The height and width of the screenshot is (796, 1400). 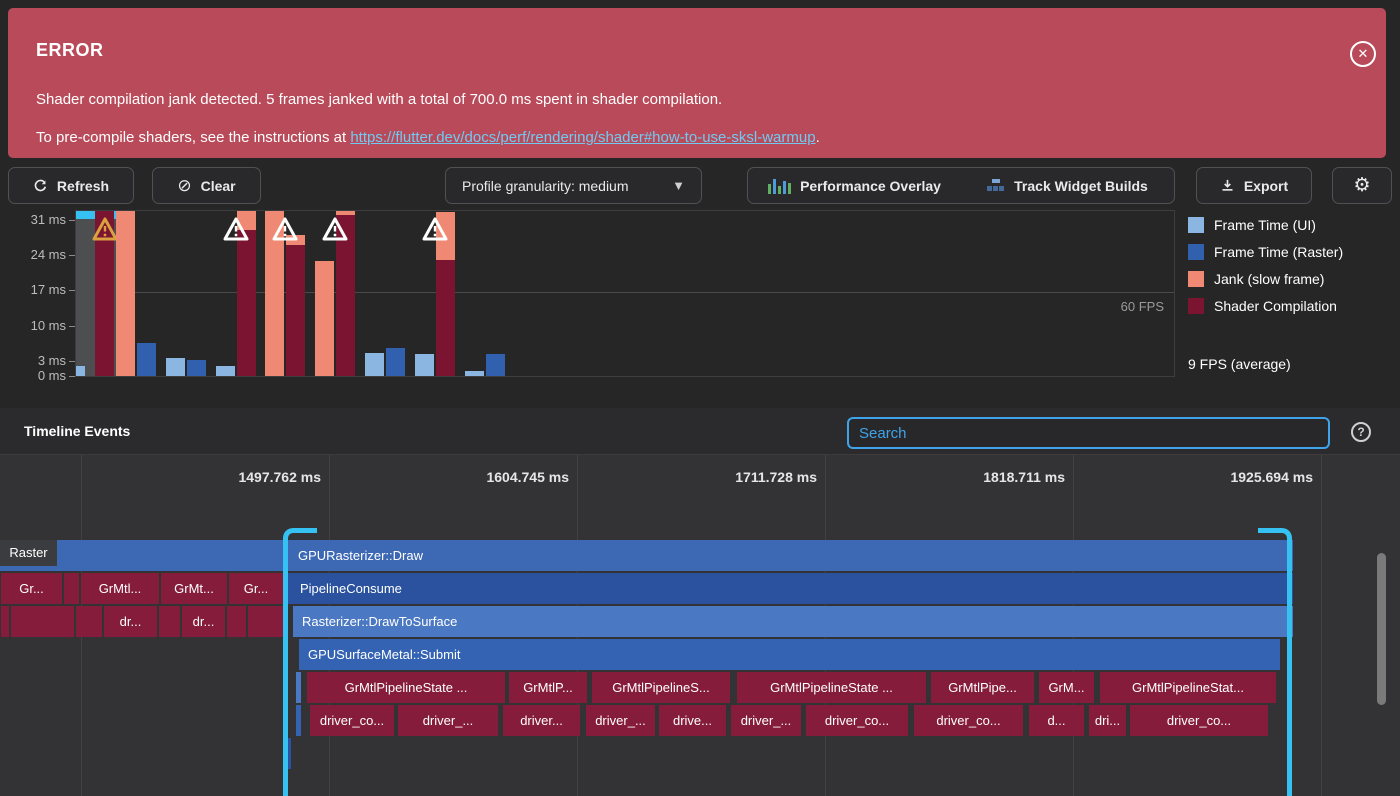 What do you see at coordinates (1363, 54) in the screenshot?
I see `close-icon: ✕` at bounding box center [1363, 54].